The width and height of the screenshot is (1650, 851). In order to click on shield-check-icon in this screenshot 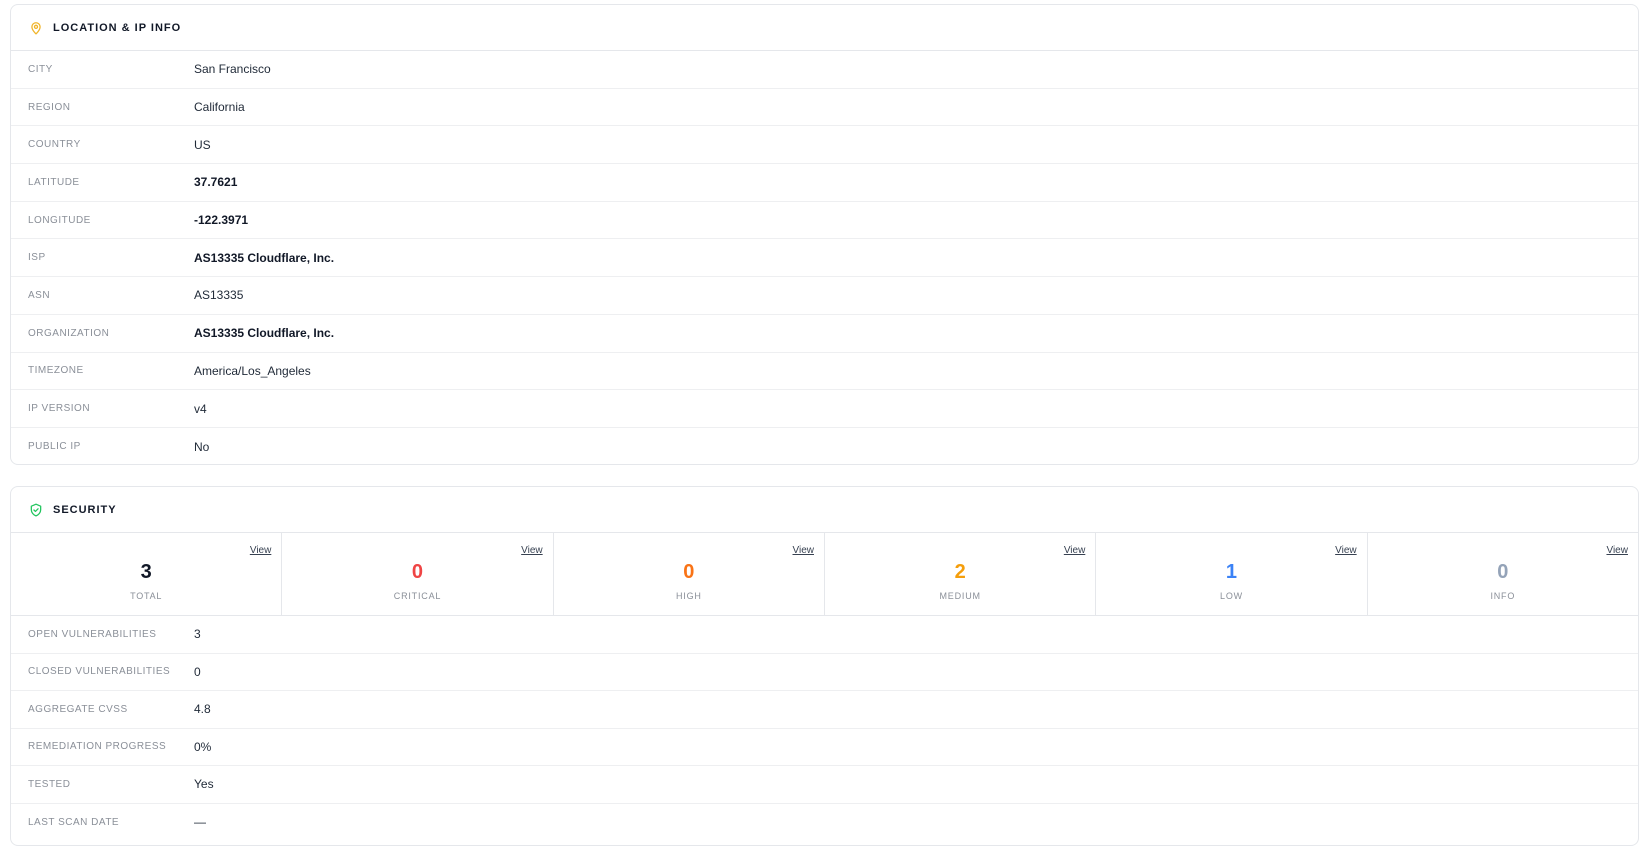, I will do `click(36, 510)`.